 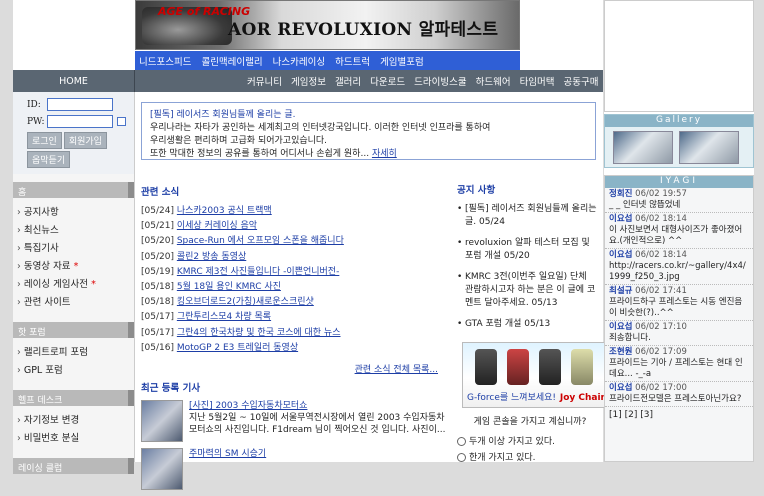 What do you see at coordinates (679, 394) in the screenshot?
I see `comment-item: 이요섭 06/02 17:00 프라이드전모델은 프레스토아닌가요?` at bounding box center [679, 394].